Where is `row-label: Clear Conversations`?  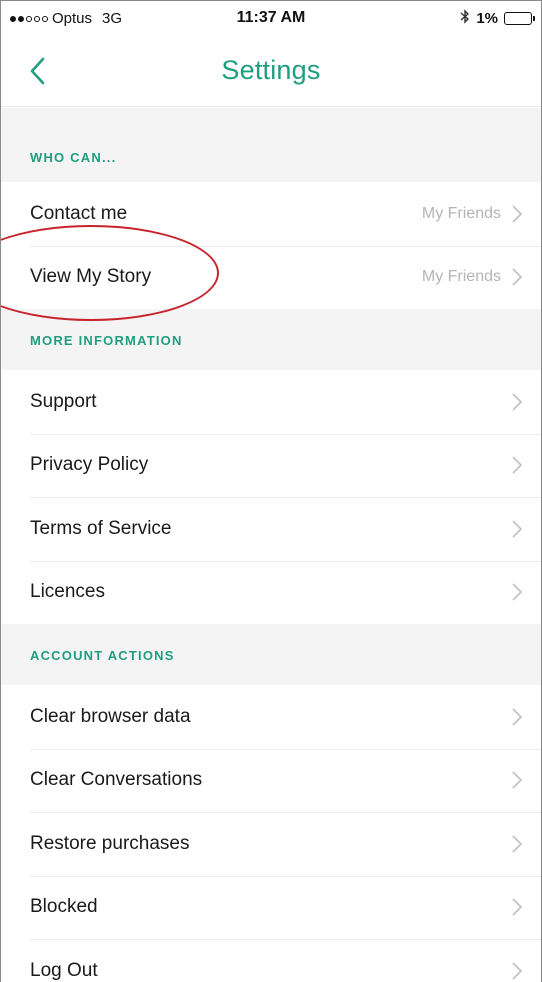
row-label: Clear Conversations is located at coordinates (116, 780).